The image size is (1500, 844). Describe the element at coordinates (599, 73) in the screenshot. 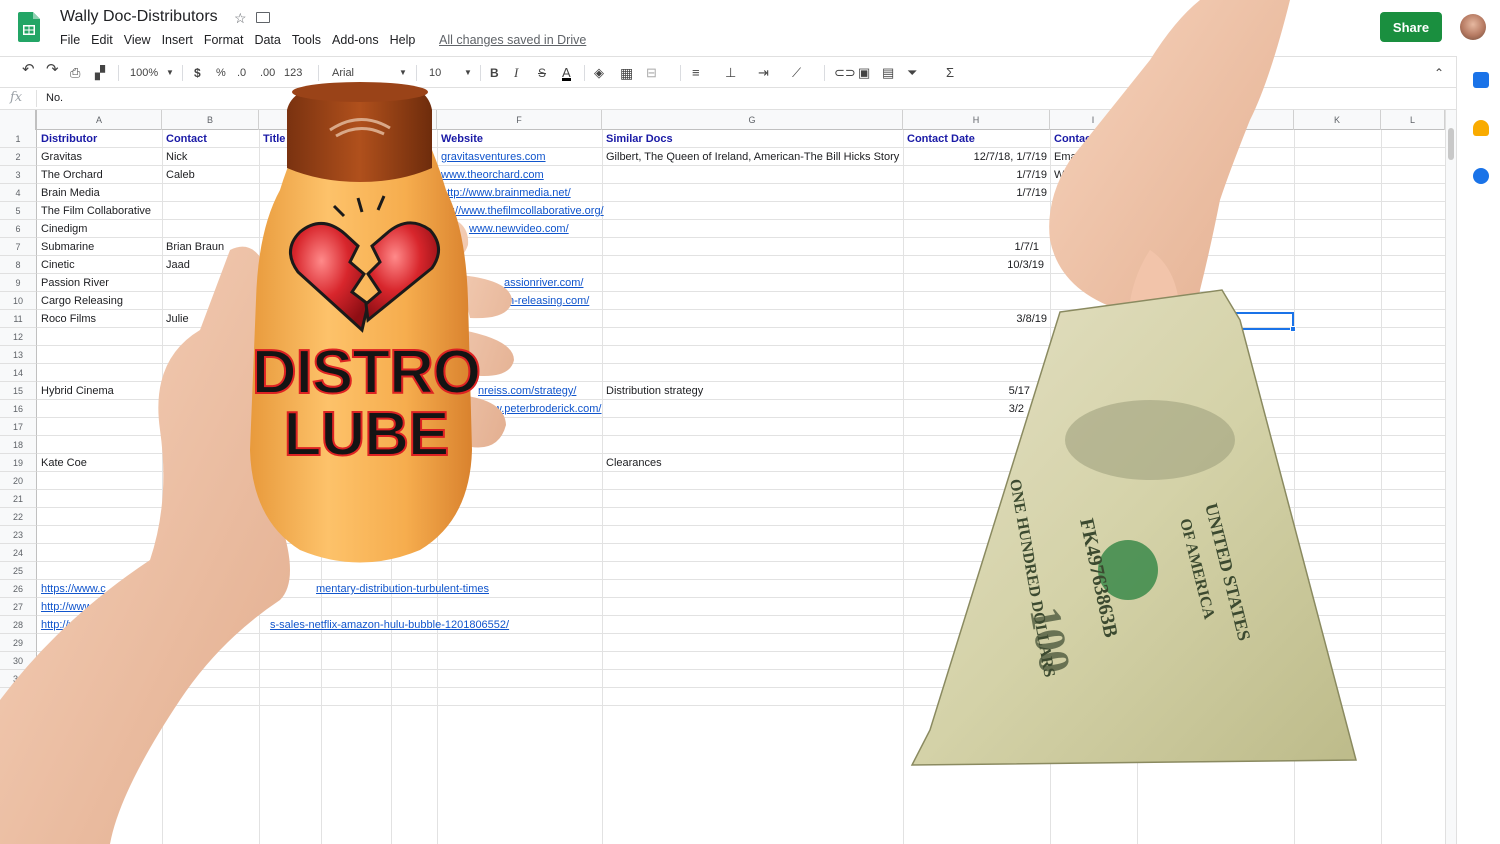

I see `fill-color-icon: ◈` at that location.